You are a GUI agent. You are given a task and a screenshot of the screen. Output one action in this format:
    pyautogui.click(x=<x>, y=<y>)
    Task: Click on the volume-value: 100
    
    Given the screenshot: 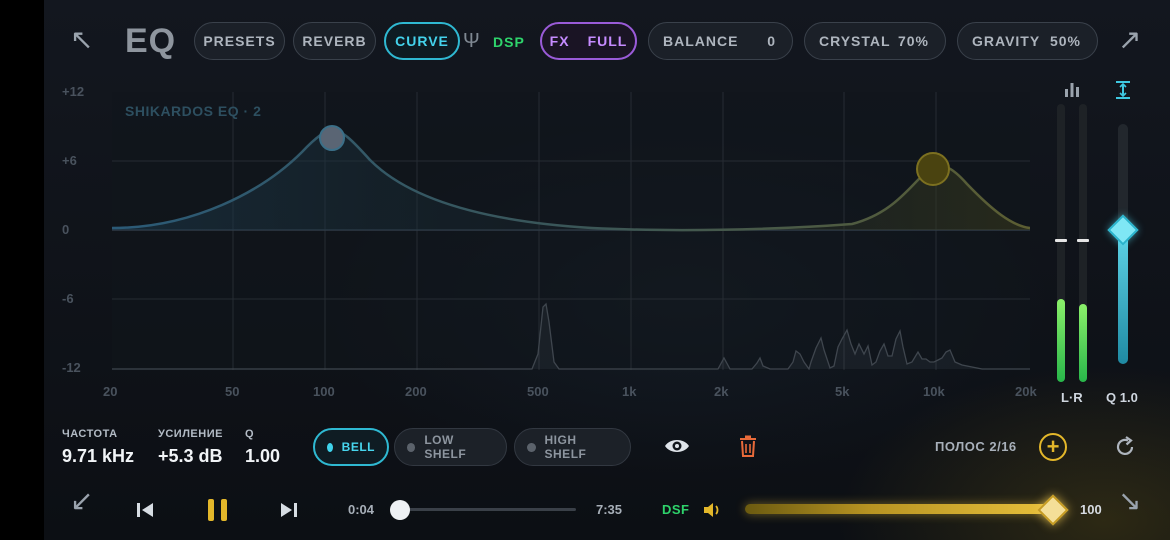 What is the action you would take?
    pyautogui.click(x=1091, y=509)
    